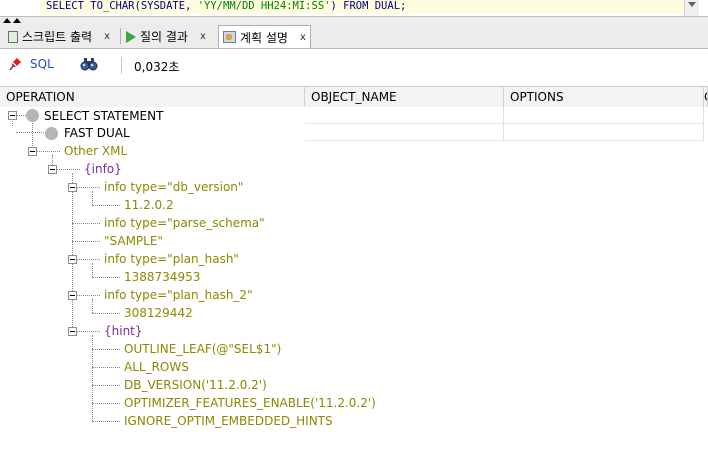  What do you see at coordinates (184, 223) in the screenshot?
I see `tree-node-info-parse-schema: info type="parse_schema"` at bounding box center [184, 223].